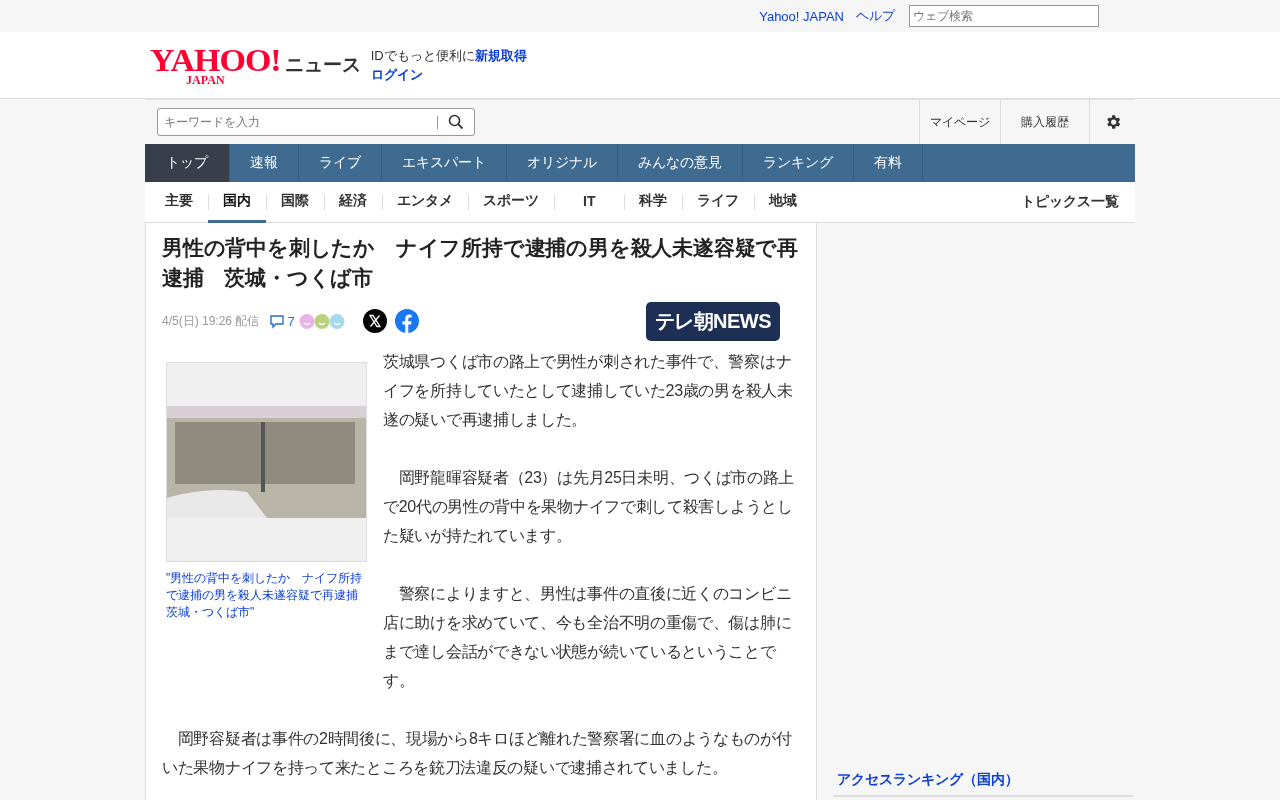  I want to click on category-tab: 科学, so click(653, 202).